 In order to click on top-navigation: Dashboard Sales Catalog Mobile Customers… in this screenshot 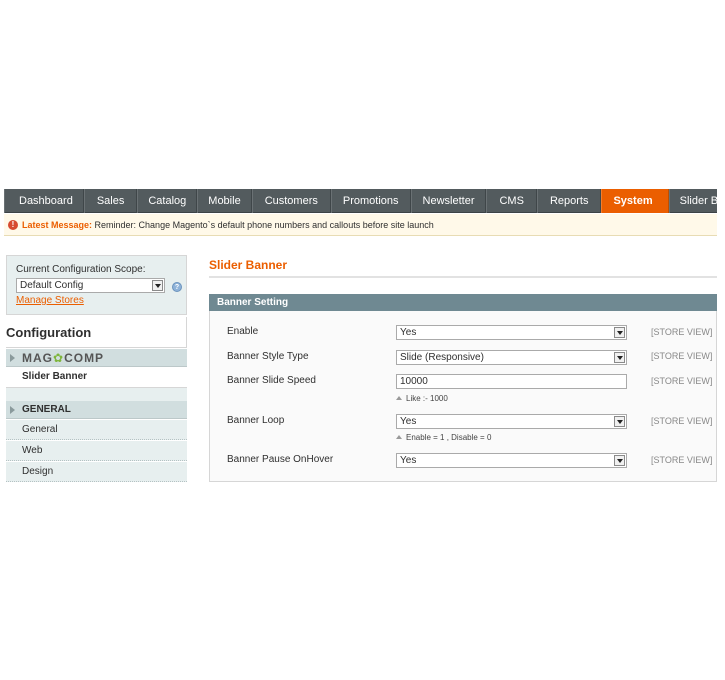, I will do `click(364, 201)`.